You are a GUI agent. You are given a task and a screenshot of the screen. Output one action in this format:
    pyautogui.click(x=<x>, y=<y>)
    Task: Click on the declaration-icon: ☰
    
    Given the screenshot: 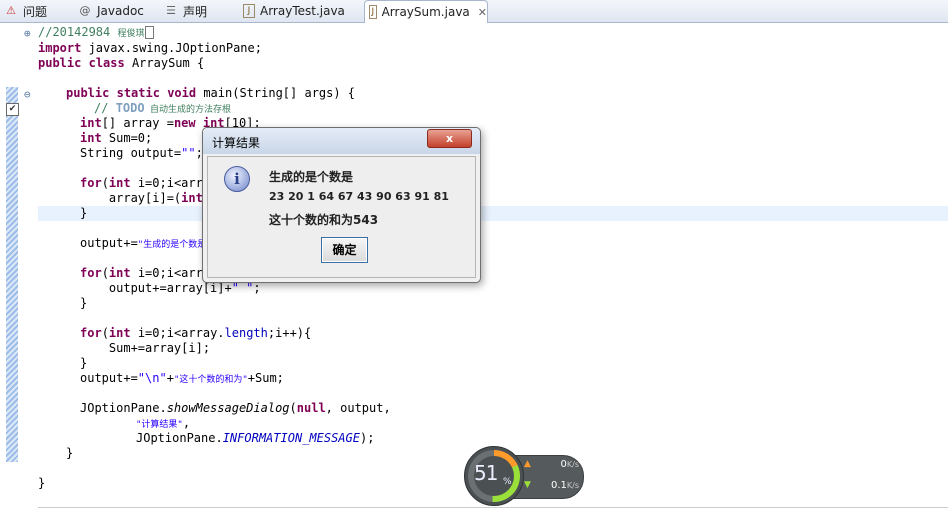 What is the action you would take?
    pyautogui.click(x=171, y=10)
    